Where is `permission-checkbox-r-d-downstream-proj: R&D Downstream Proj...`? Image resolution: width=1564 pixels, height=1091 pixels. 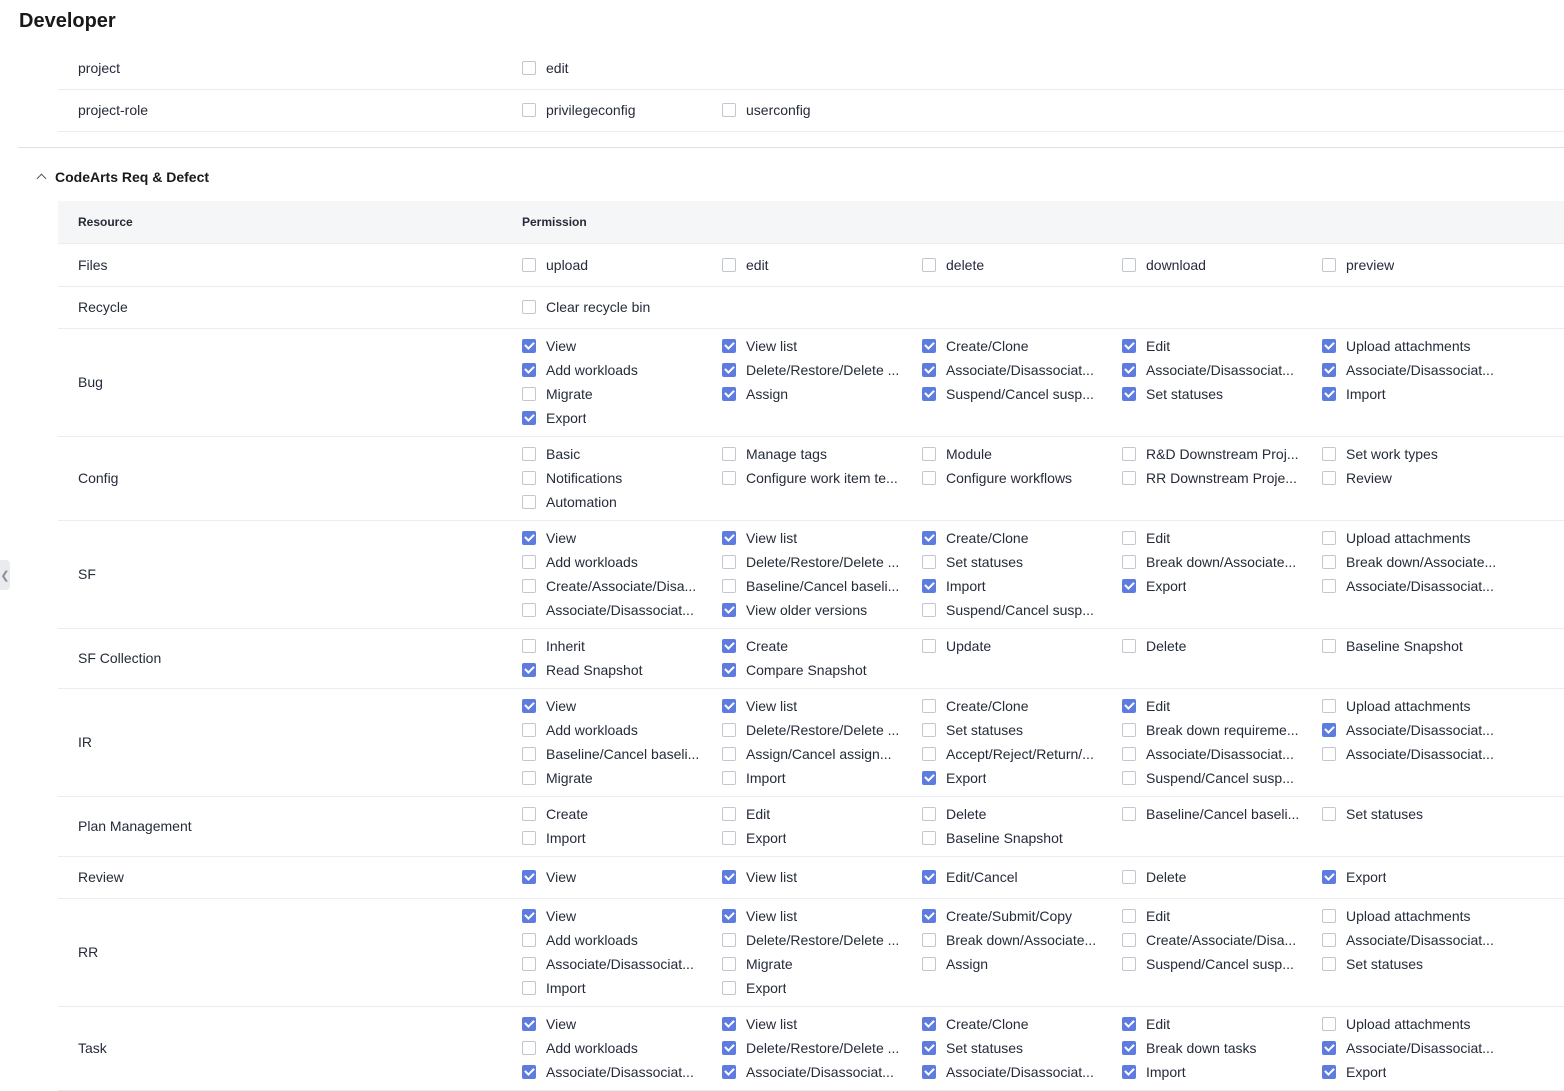 permission-checkbox-r-d-downstream-proj: R&D Downstream Proj... is located at coordinates (1214, 454).